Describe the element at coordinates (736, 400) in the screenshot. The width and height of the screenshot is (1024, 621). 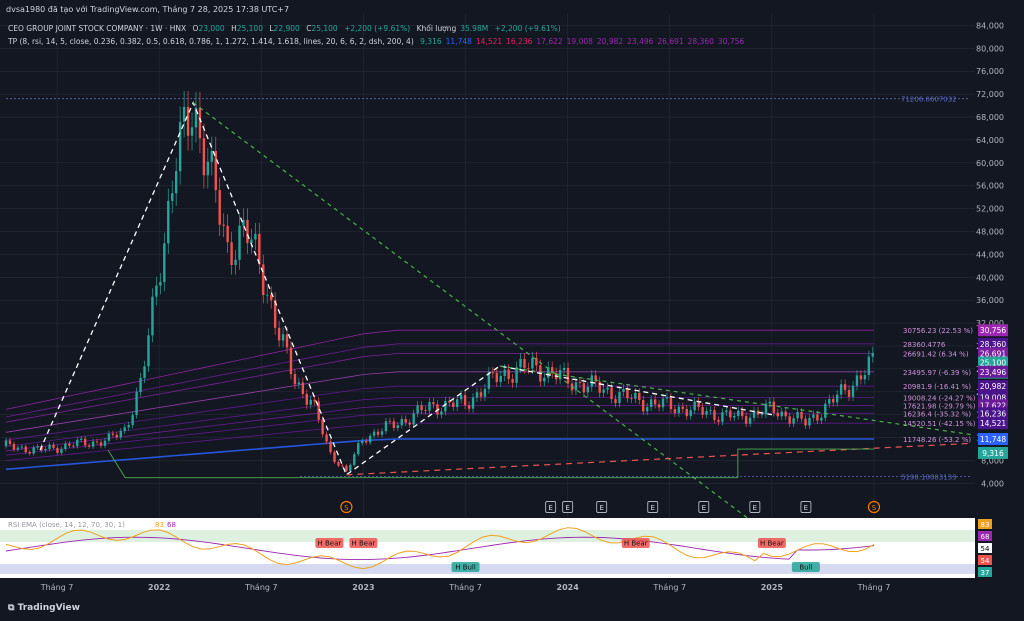
I see `trendline-green` at that location.